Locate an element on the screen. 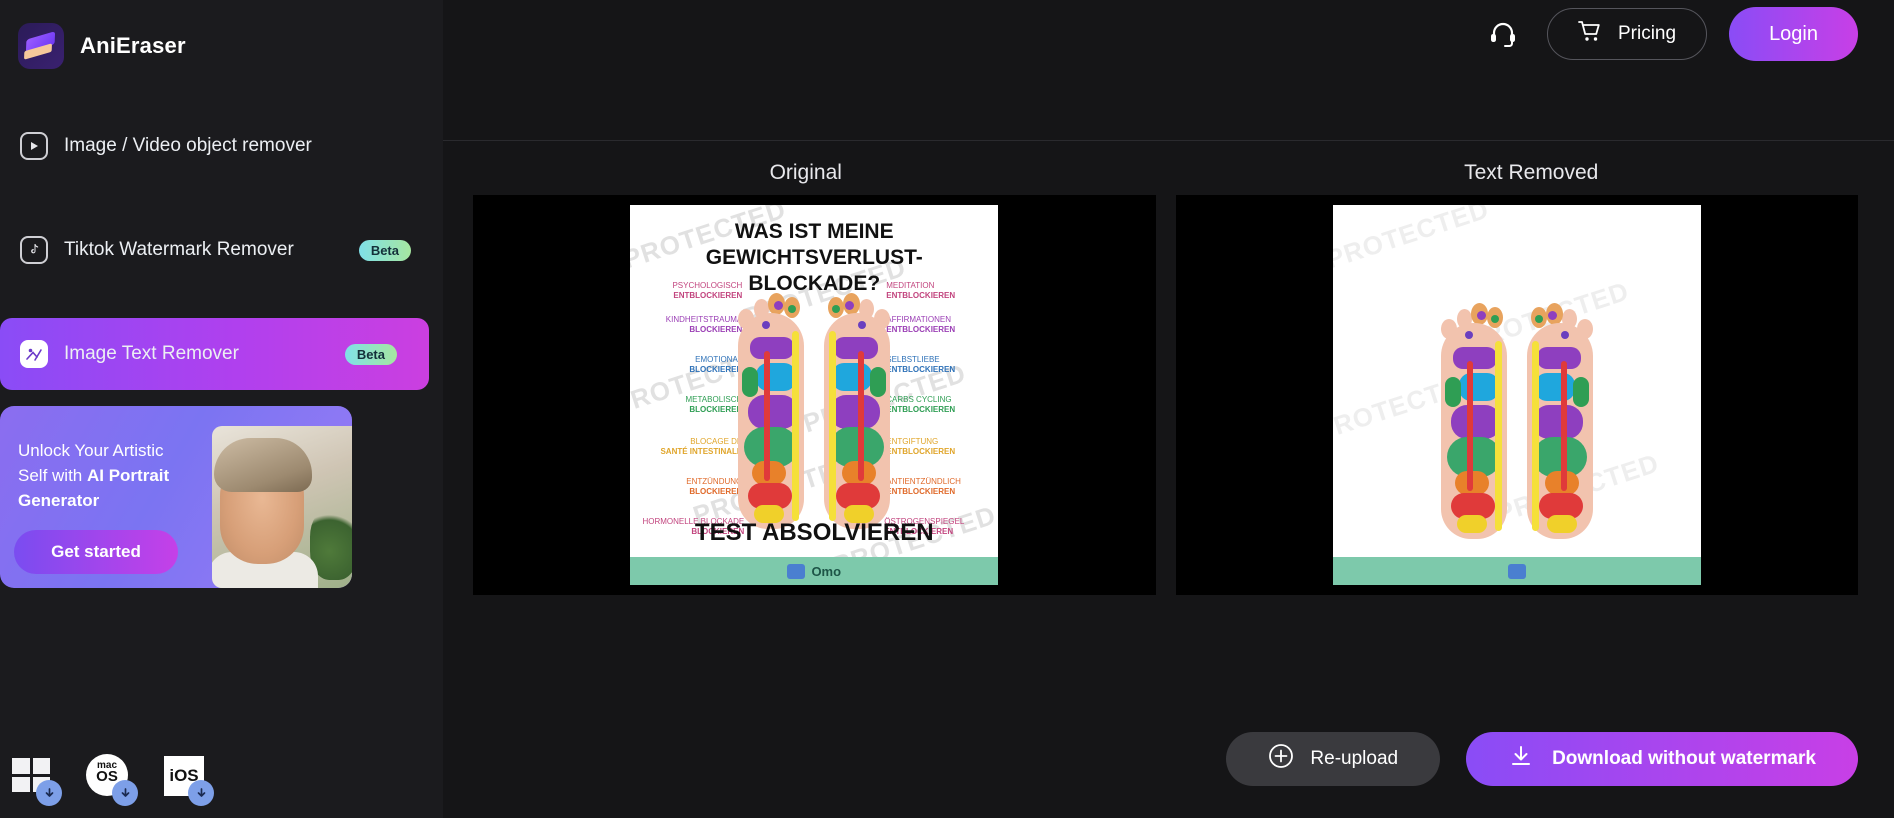 The image size is (1894, 818). reupload-button: Re-upload is located at coordinates (1333, 759).